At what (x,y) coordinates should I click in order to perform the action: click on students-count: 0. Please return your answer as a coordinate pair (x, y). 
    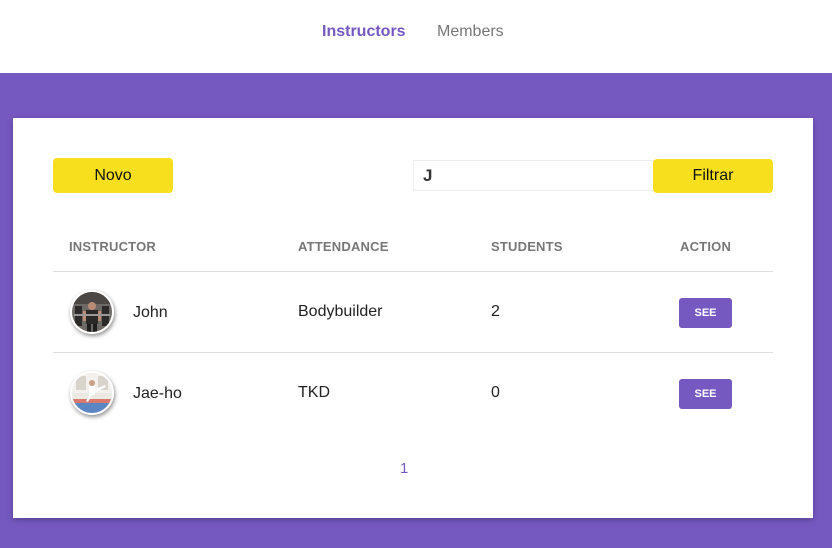
    Looking at the image, I should click on (495, 392).